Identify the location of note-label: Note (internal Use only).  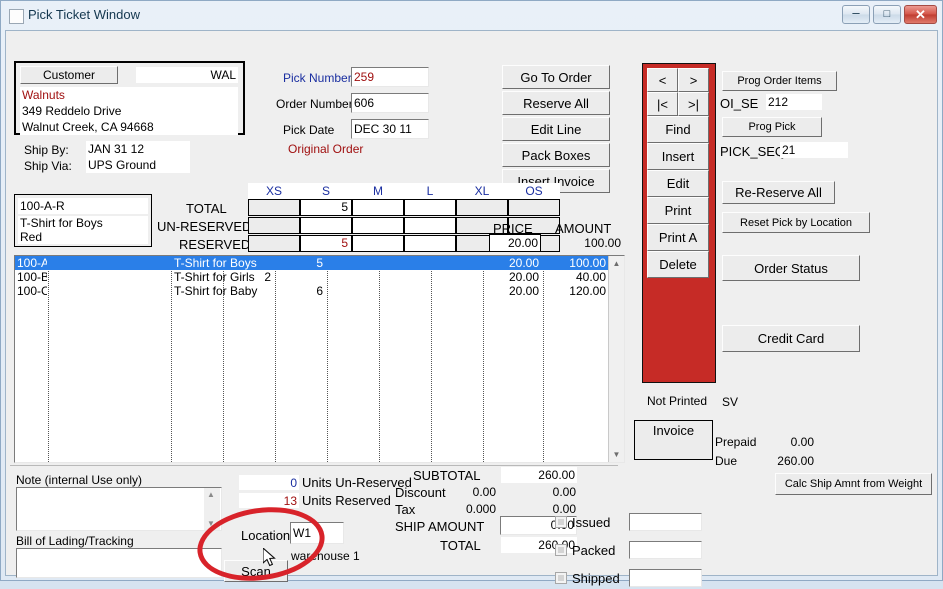
(79, 480).